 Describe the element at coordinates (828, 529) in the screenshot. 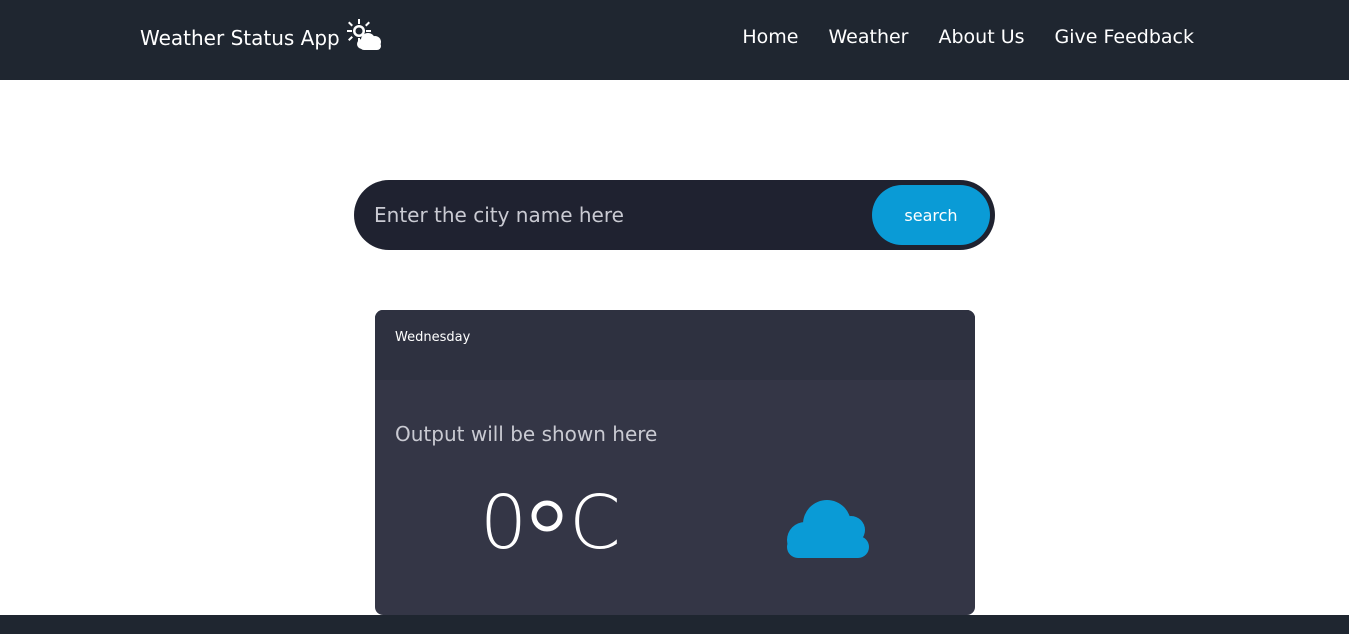

I see `cloud-icon` at that location.